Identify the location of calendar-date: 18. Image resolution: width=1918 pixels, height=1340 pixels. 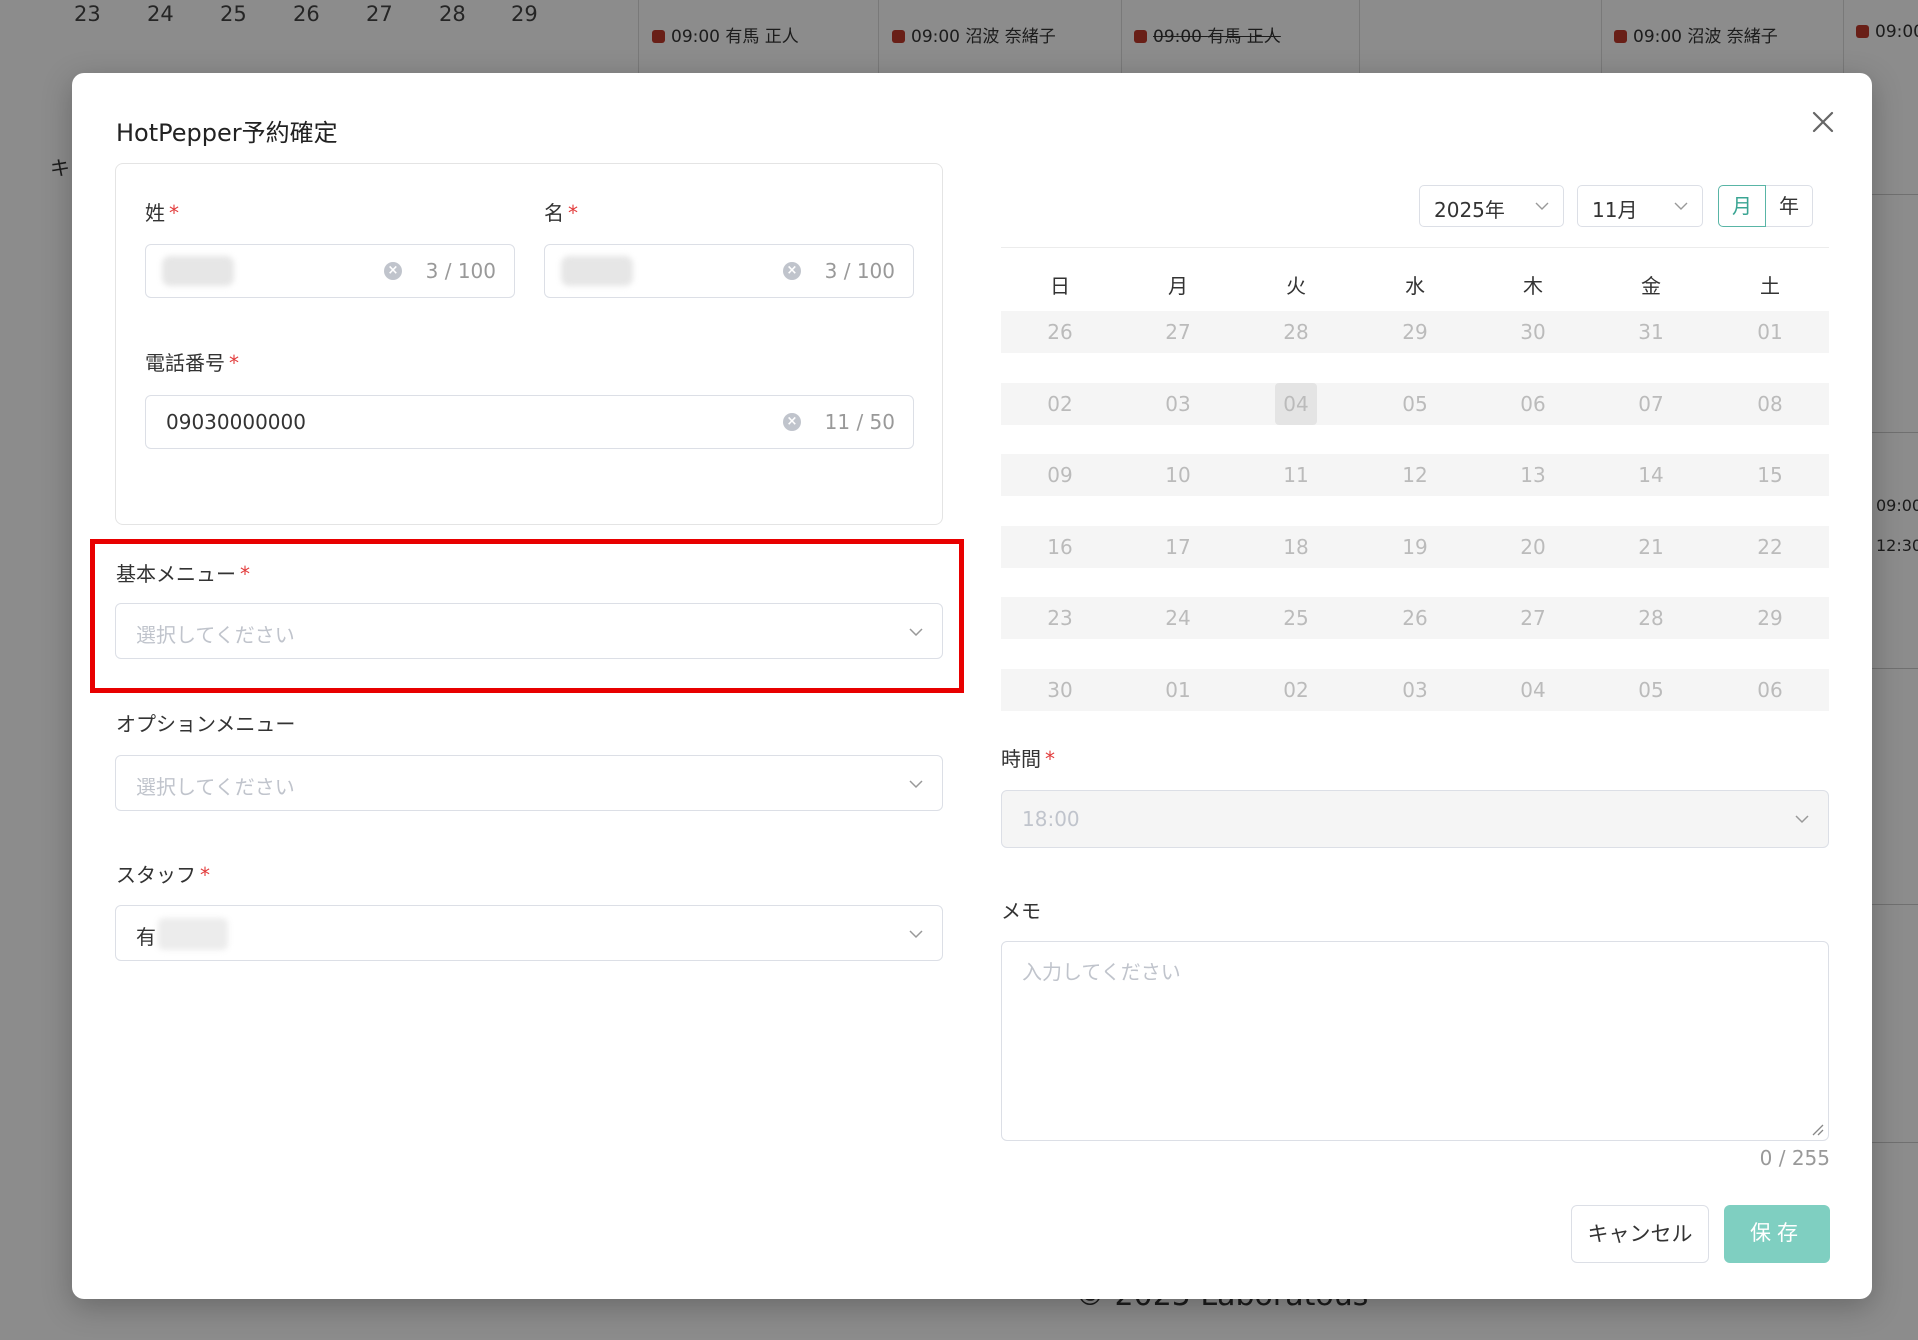
(1296, 547).